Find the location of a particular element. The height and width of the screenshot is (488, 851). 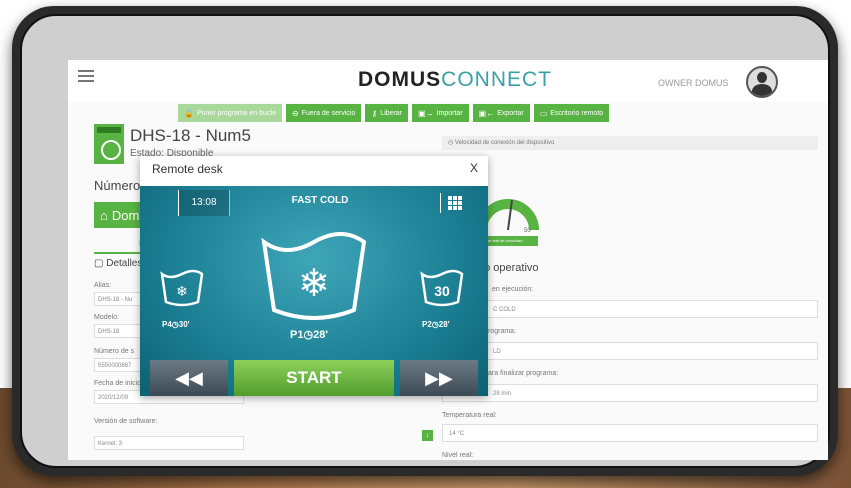

next-button: ▶▶ is located at coordinates (439, 378).